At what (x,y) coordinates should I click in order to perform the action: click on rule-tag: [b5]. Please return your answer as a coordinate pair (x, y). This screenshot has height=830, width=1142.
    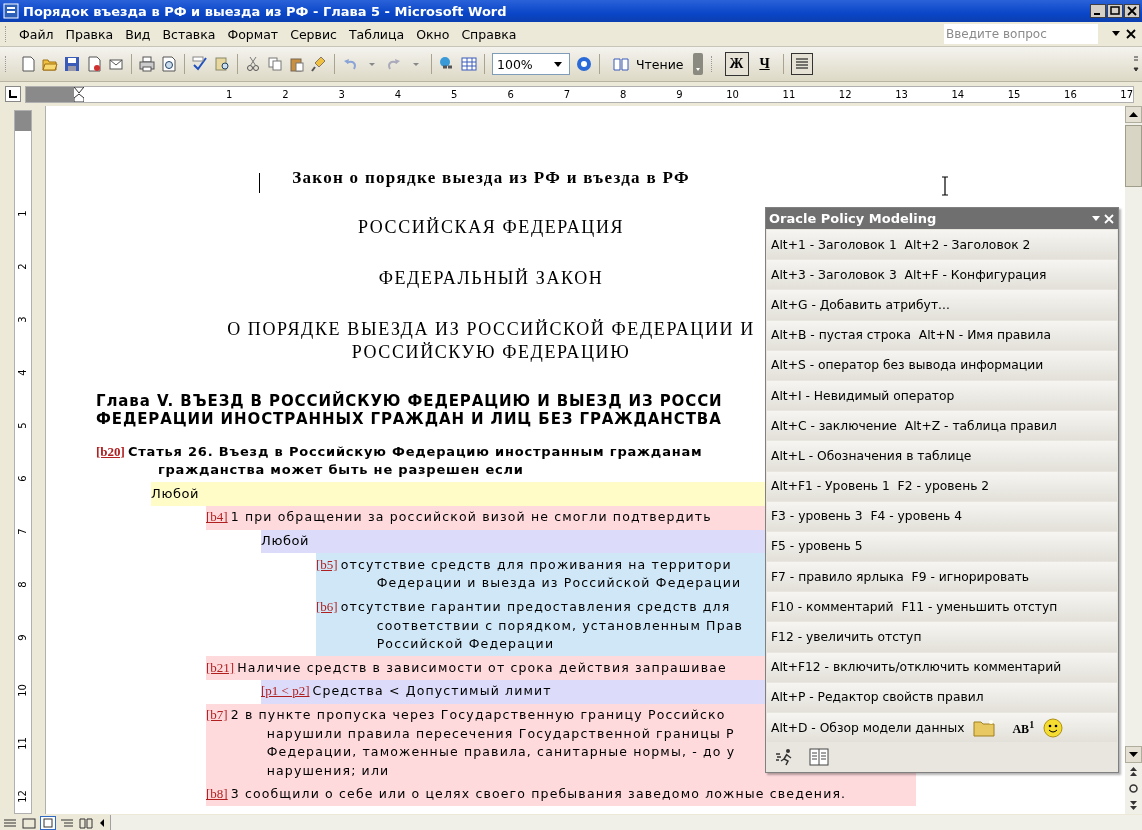
    Looking at the image, I should click on (327, 565).